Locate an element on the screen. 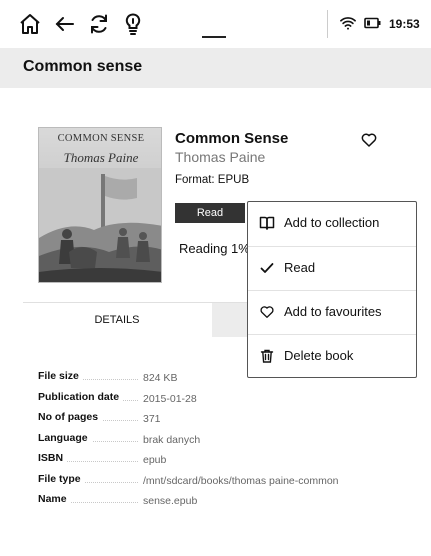  menu-item-label: Add to favourites is located at coordinates (333, 311).